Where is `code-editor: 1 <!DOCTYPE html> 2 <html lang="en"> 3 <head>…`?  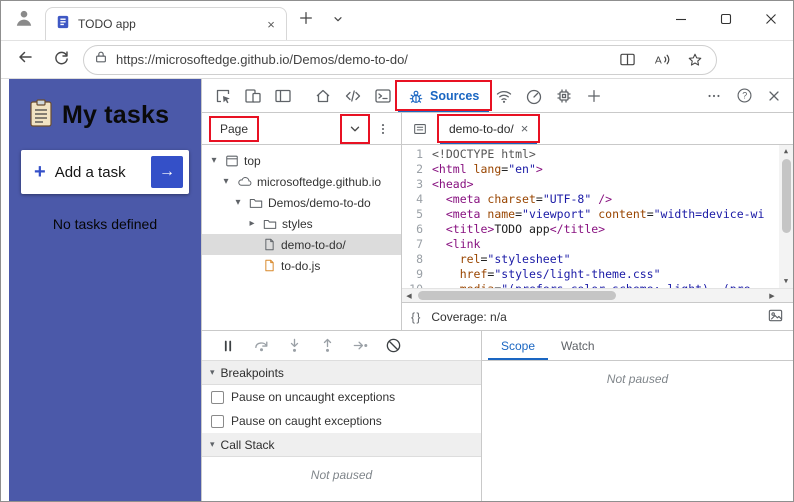 code-editor: 1 <!DOCTYPE html> 2 <html lang="en"> 3 <head>… is located at coordinates (597, 216).